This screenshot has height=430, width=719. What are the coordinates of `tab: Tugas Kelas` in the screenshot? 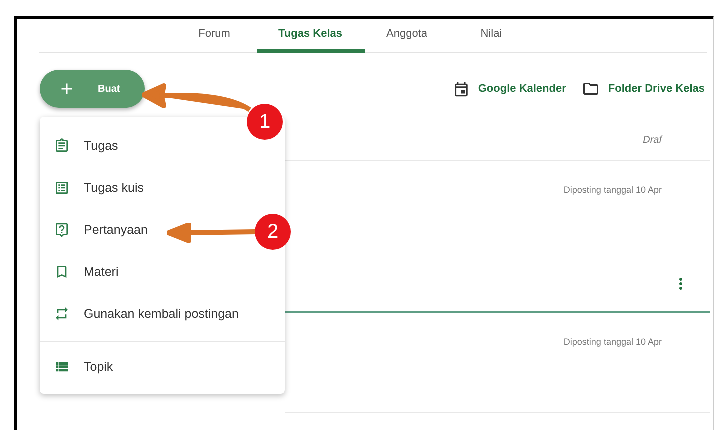 It's located at (310, 36).